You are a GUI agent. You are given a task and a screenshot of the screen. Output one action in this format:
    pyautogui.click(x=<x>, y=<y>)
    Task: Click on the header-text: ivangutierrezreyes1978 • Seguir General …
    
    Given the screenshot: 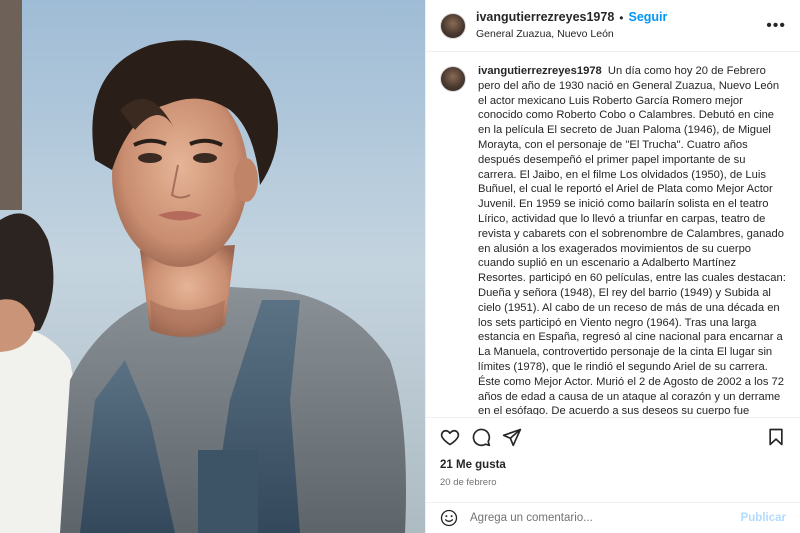 What is the action you would take?
    pyautogui.click(x=571, y=25)
    